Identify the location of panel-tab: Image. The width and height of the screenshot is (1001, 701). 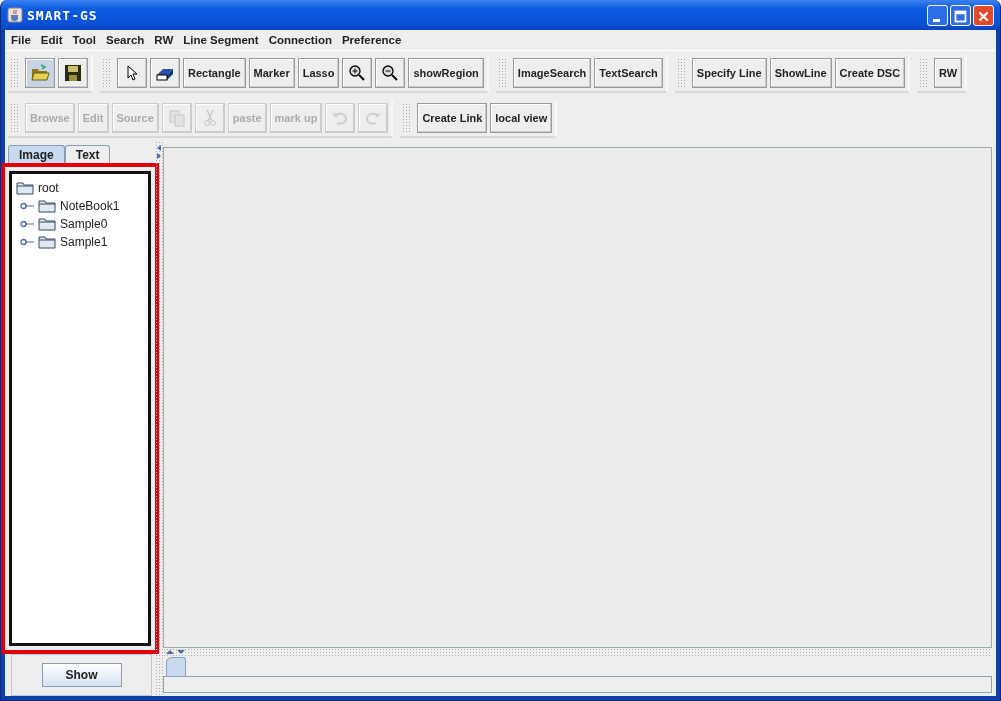
(36, 154).